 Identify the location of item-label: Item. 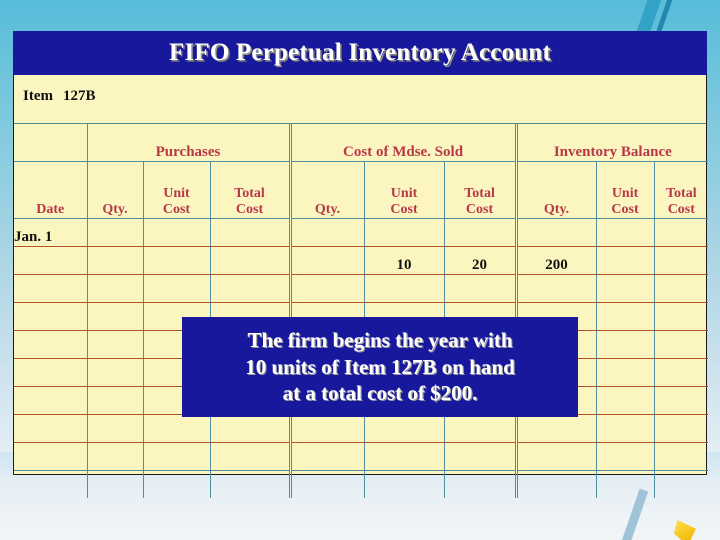
(38, 96).